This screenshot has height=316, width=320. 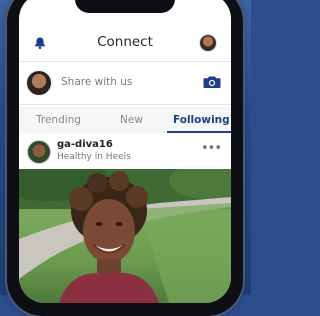 I want to click on post-author-avatar, so click(x=39, y=152).